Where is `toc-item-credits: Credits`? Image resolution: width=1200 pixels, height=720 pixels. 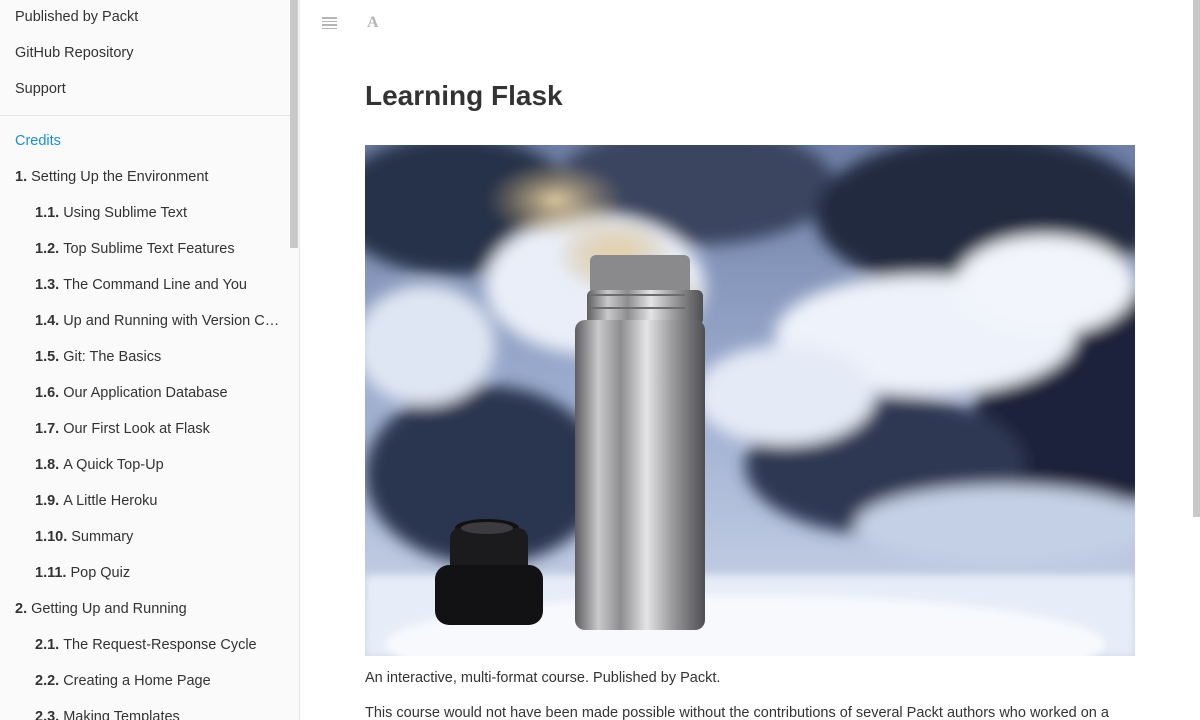
toc-item-credits: Credits is located at coordinates (145, 141).